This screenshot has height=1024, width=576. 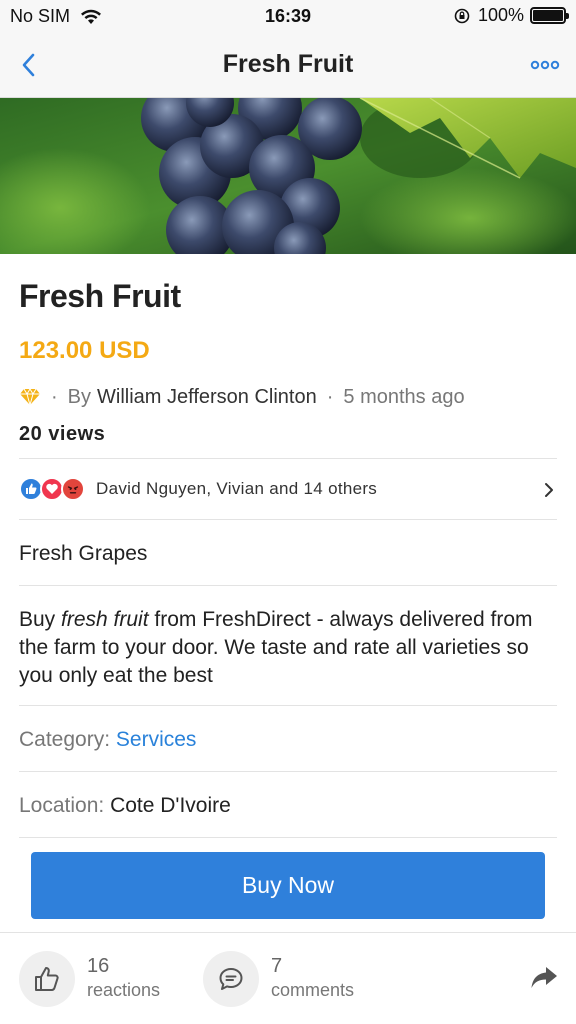 What do you see at coordinates (124, 990) in the screenshot?
I see `reactions-label: reactions` at bounding box center [124, 990].